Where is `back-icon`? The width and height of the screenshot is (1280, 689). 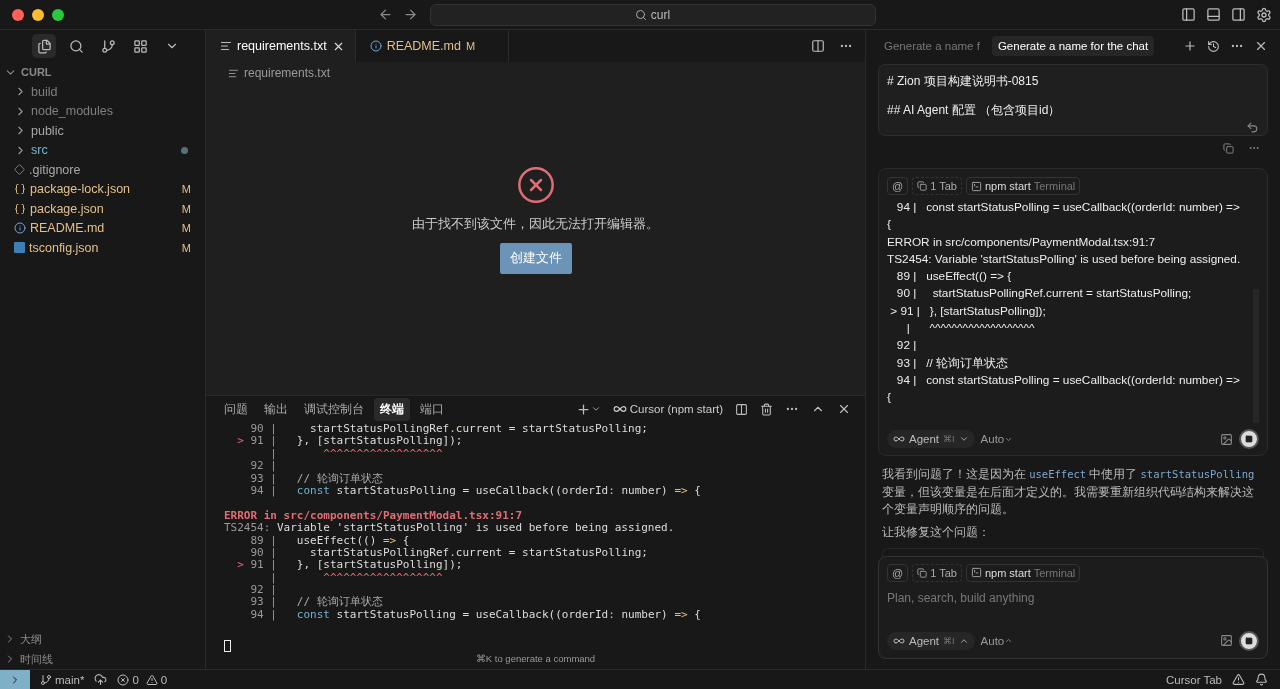 back-icon is located at coordinates (385, 14).